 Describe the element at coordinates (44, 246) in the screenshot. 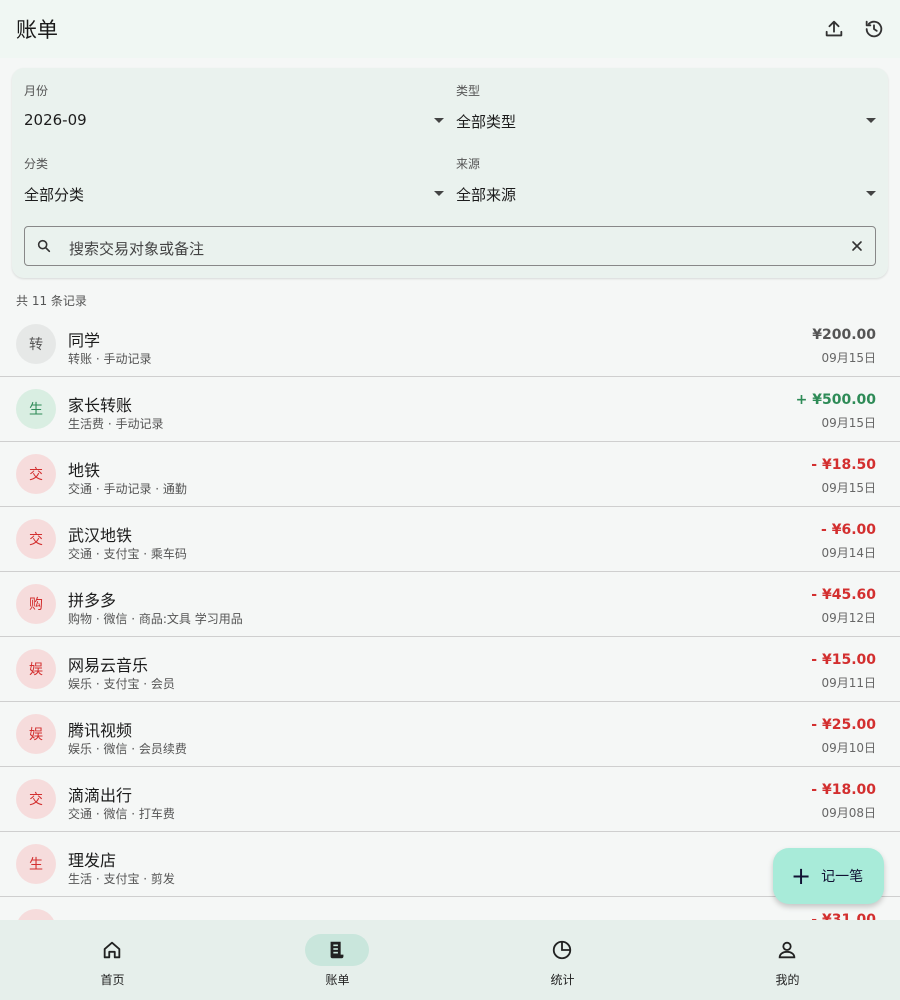

I see `search-icon` at that location.